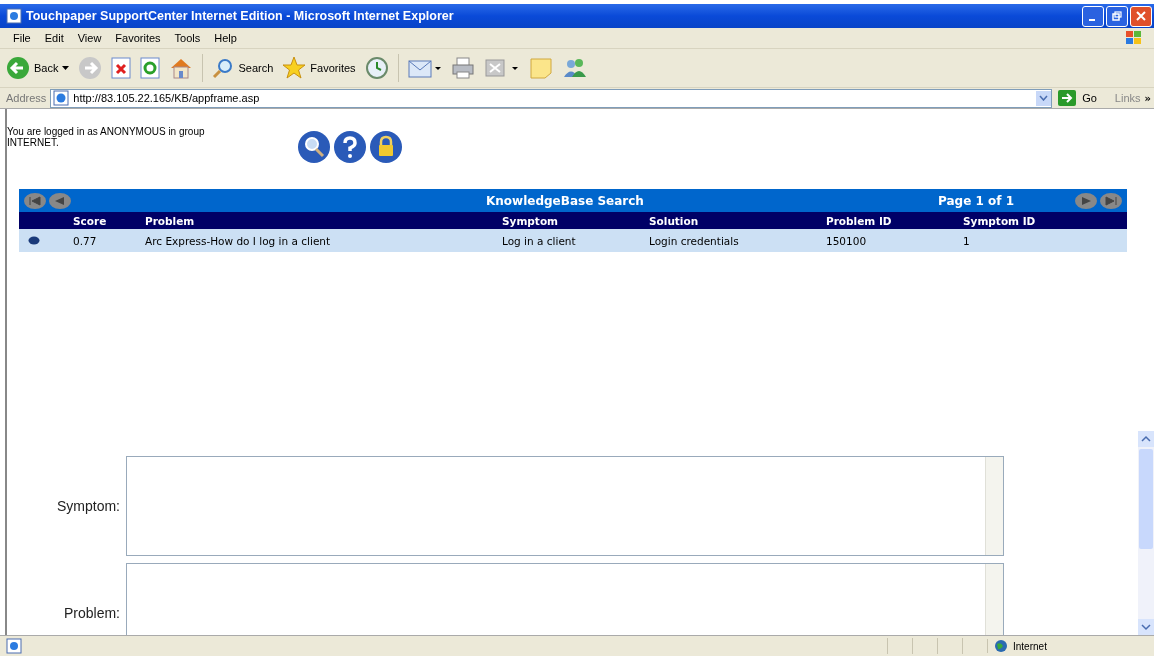  I want to click on login-status-text: You are logged in as ANONYMOUS in group INTERNET., so click(106, 137).